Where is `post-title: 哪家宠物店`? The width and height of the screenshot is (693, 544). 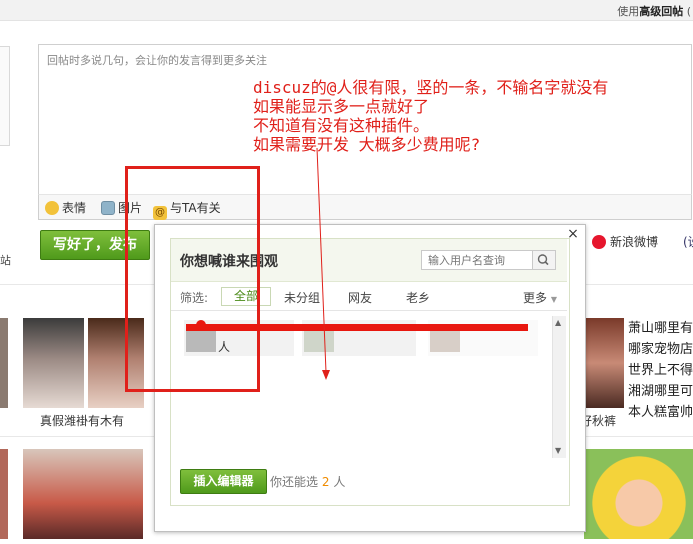 post-title: 哪家宠物店 is located at coordinates (660, 349).